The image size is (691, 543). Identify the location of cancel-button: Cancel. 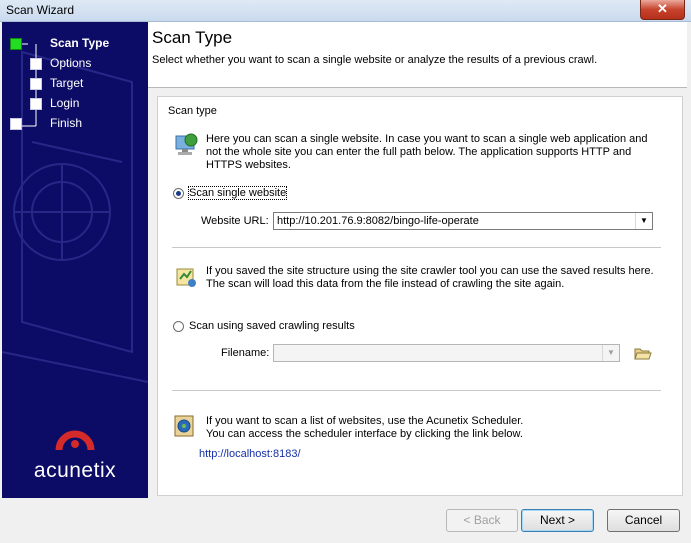
(643, 520).